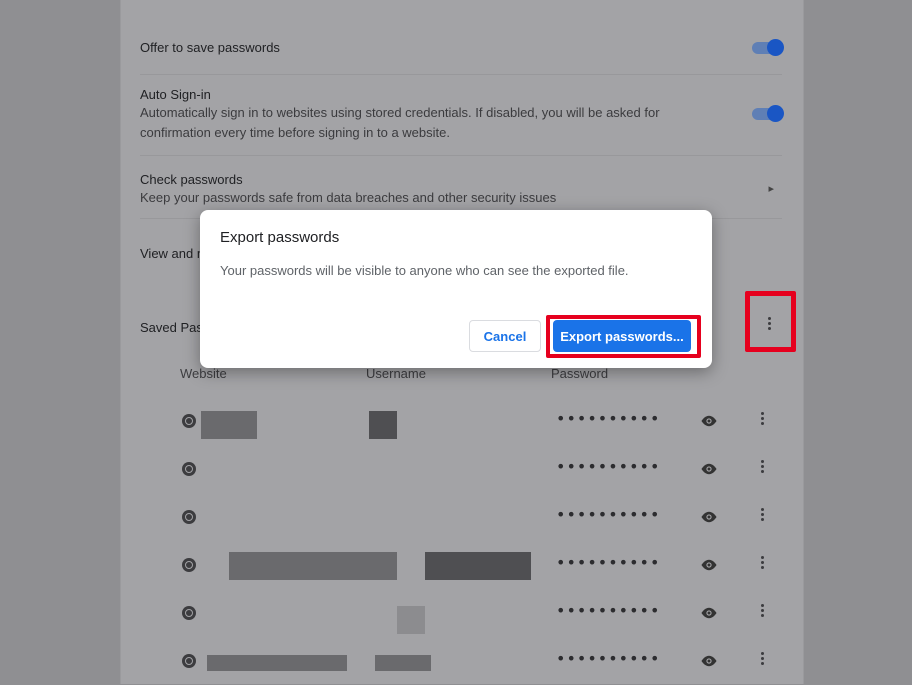 This screenshot has width=912, height=685. Describe the element at coordinates (770, 321) in the screenshot. I see `menu-button-highlight` at that location.